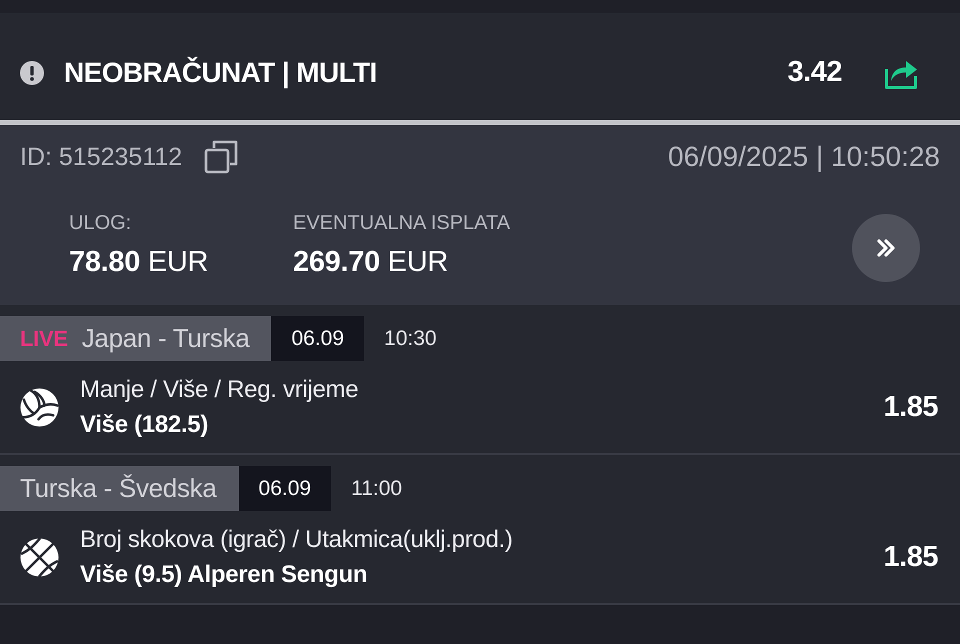  Describe the element at coordinates (219, 390) in the screenshot. I see `market-name: Manje / Više / Reg. vrijeme` at that location.